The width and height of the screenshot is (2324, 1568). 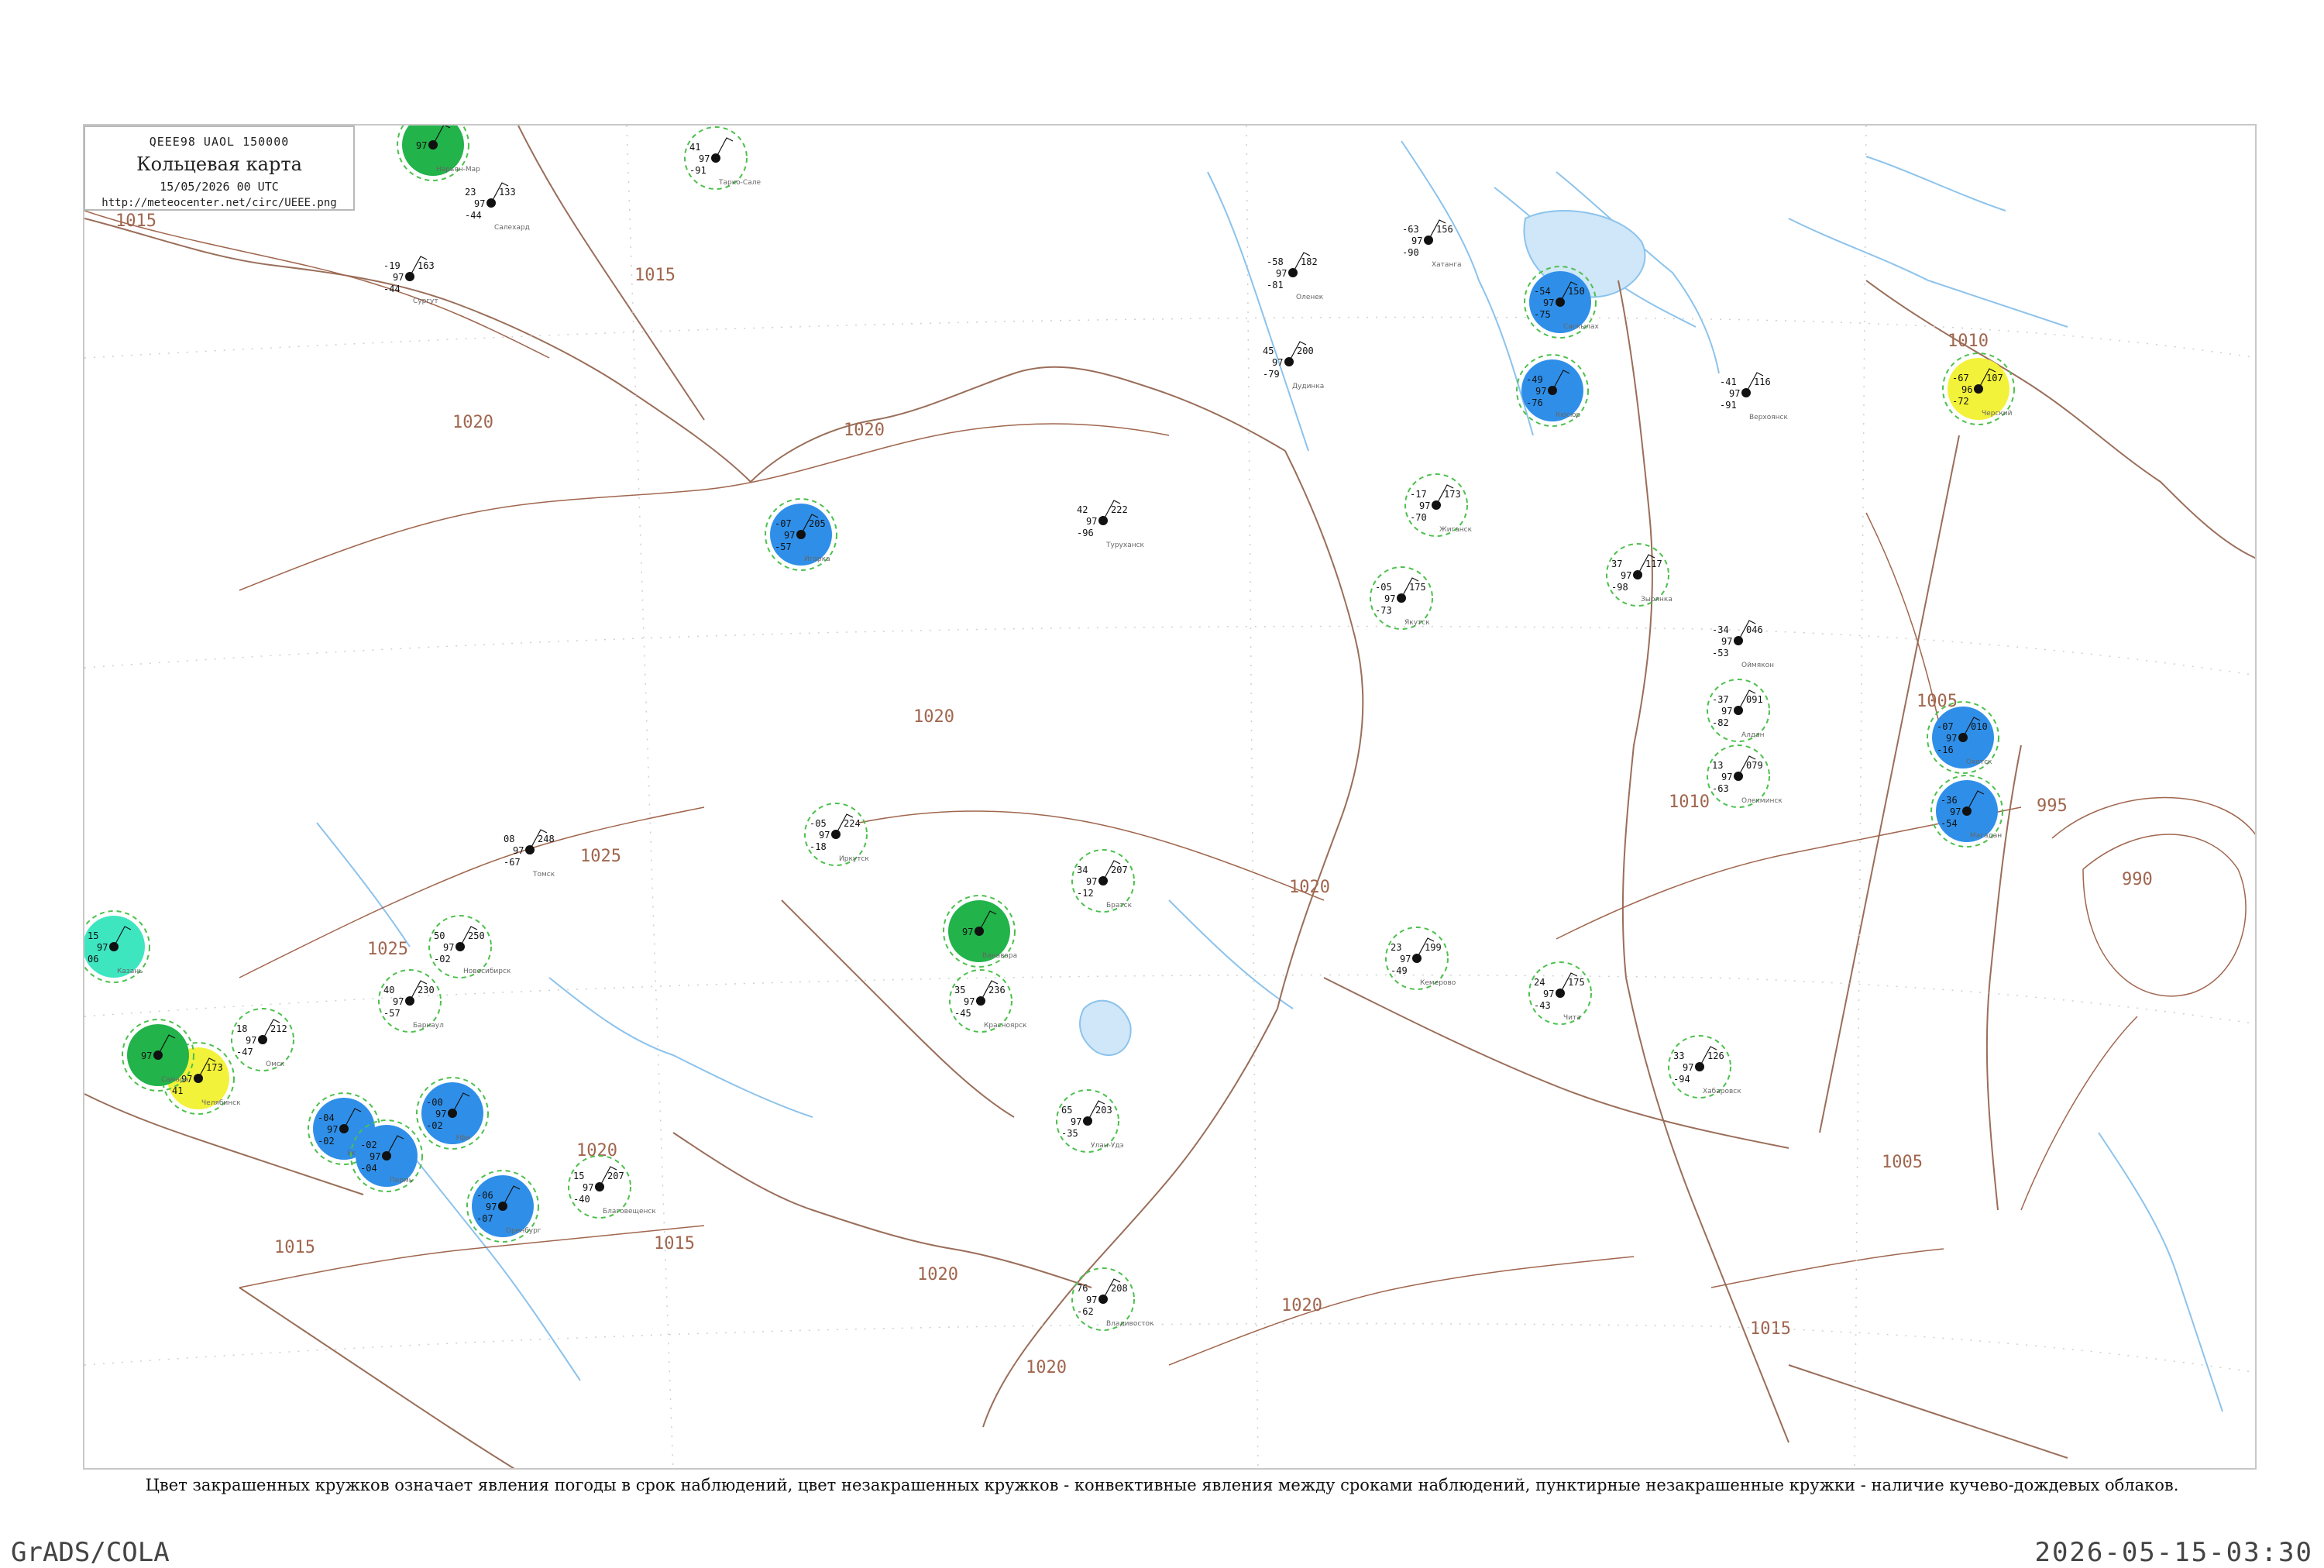 What do you see at coordinates (1542, 1005) in the screenshot?
I see `dew-point: -43` at bounding box center [1542, 1005].